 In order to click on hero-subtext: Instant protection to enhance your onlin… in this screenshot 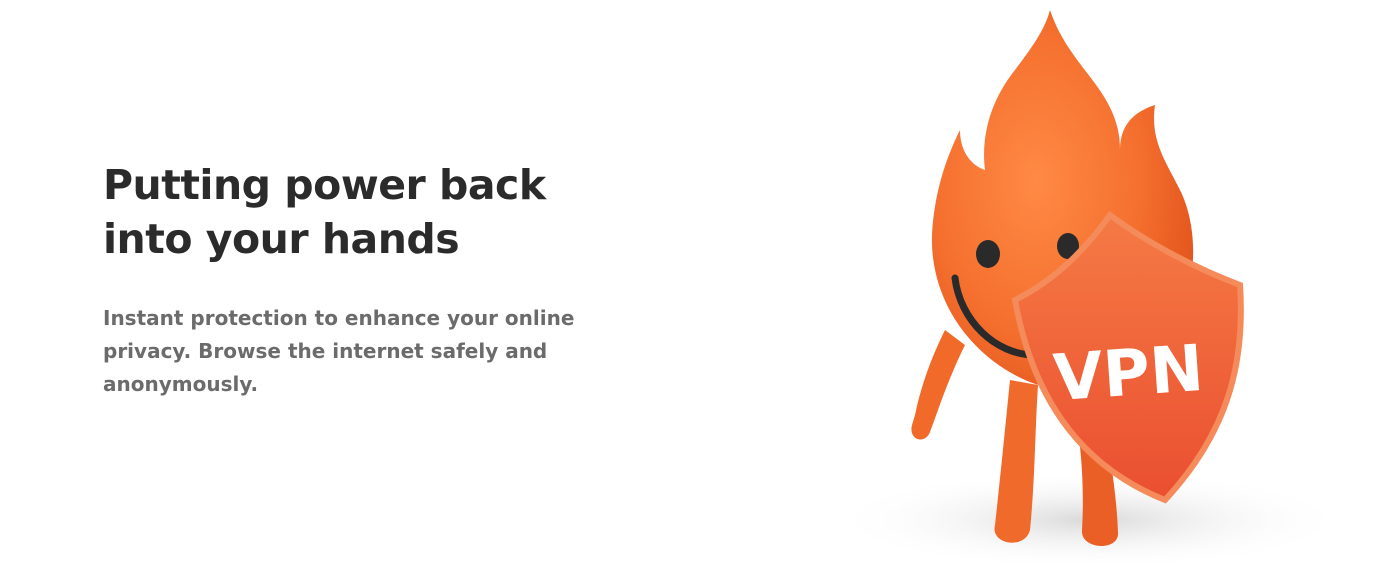, I will do `click(353, 351)`.